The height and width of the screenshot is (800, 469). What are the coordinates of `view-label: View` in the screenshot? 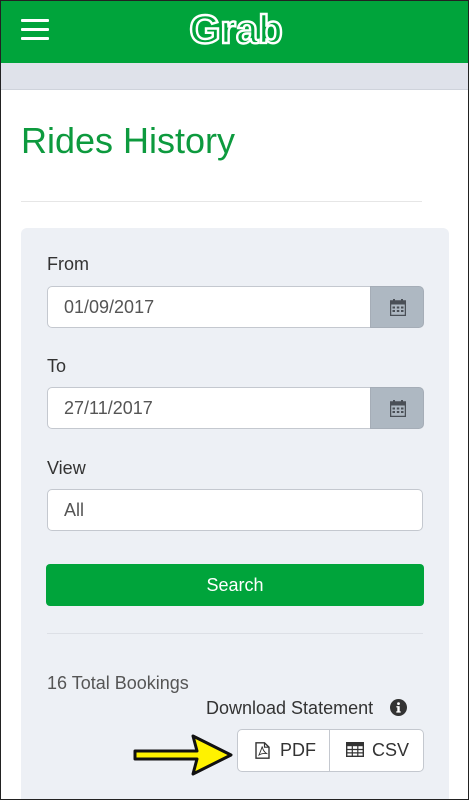 It's located at (66, 468).